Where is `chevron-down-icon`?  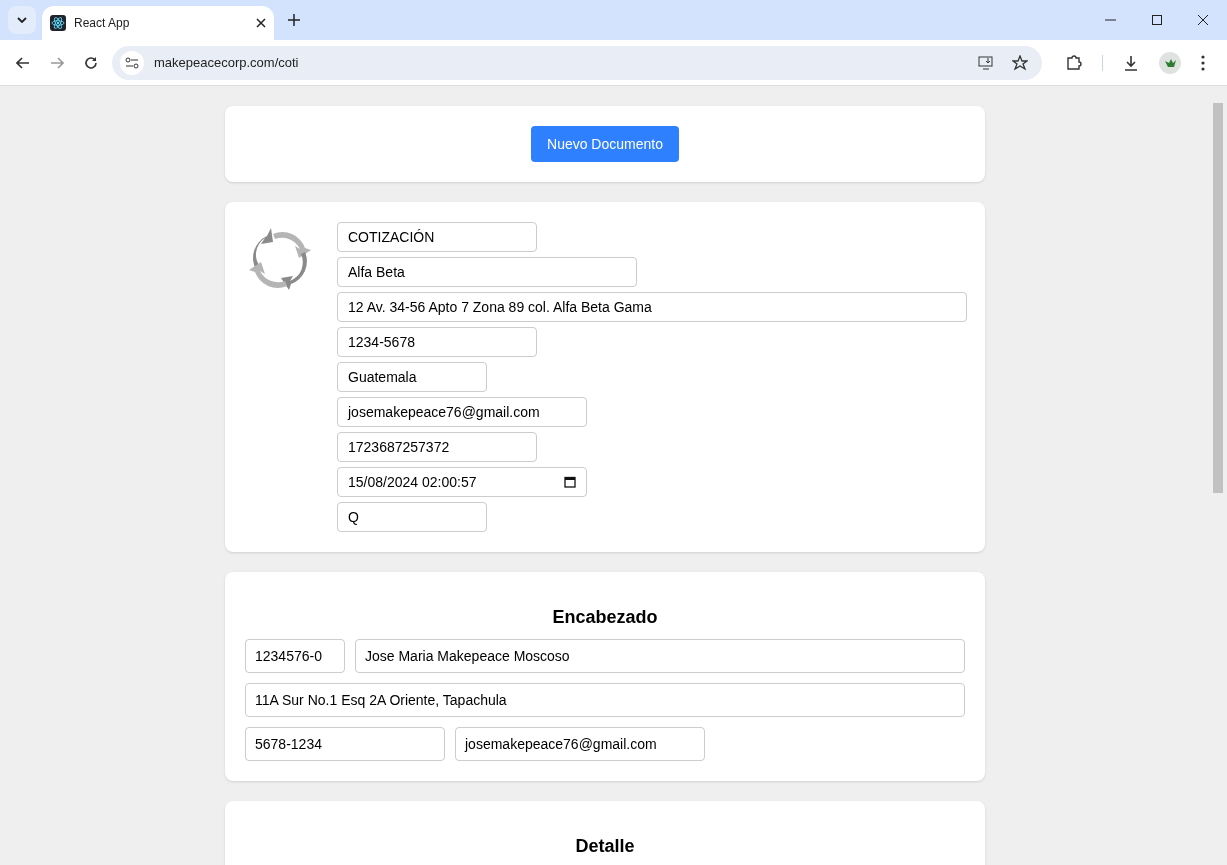
chevron-down-icon is located at coordinates (22, 20).